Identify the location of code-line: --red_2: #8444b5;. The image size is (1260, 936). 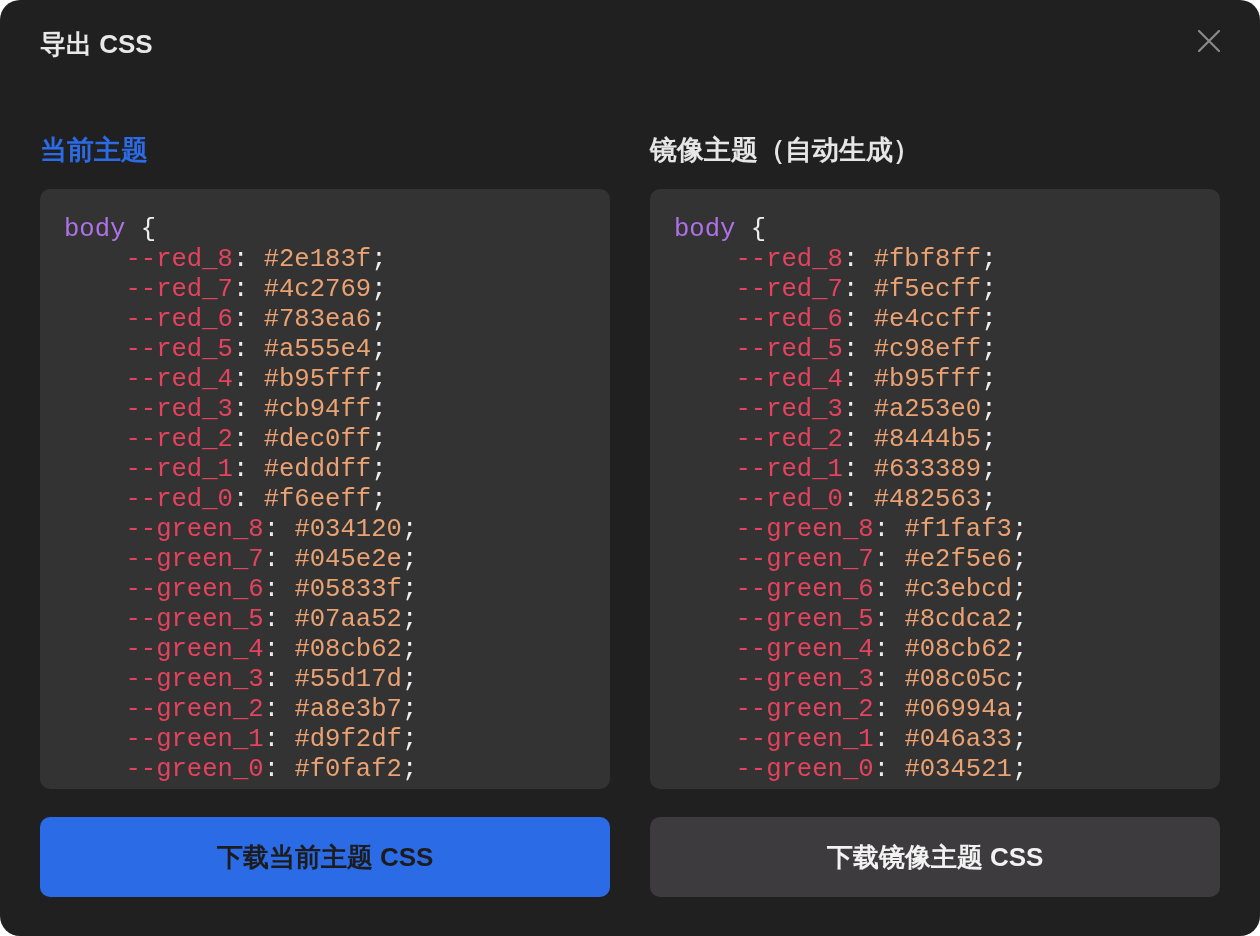
(866, 440).